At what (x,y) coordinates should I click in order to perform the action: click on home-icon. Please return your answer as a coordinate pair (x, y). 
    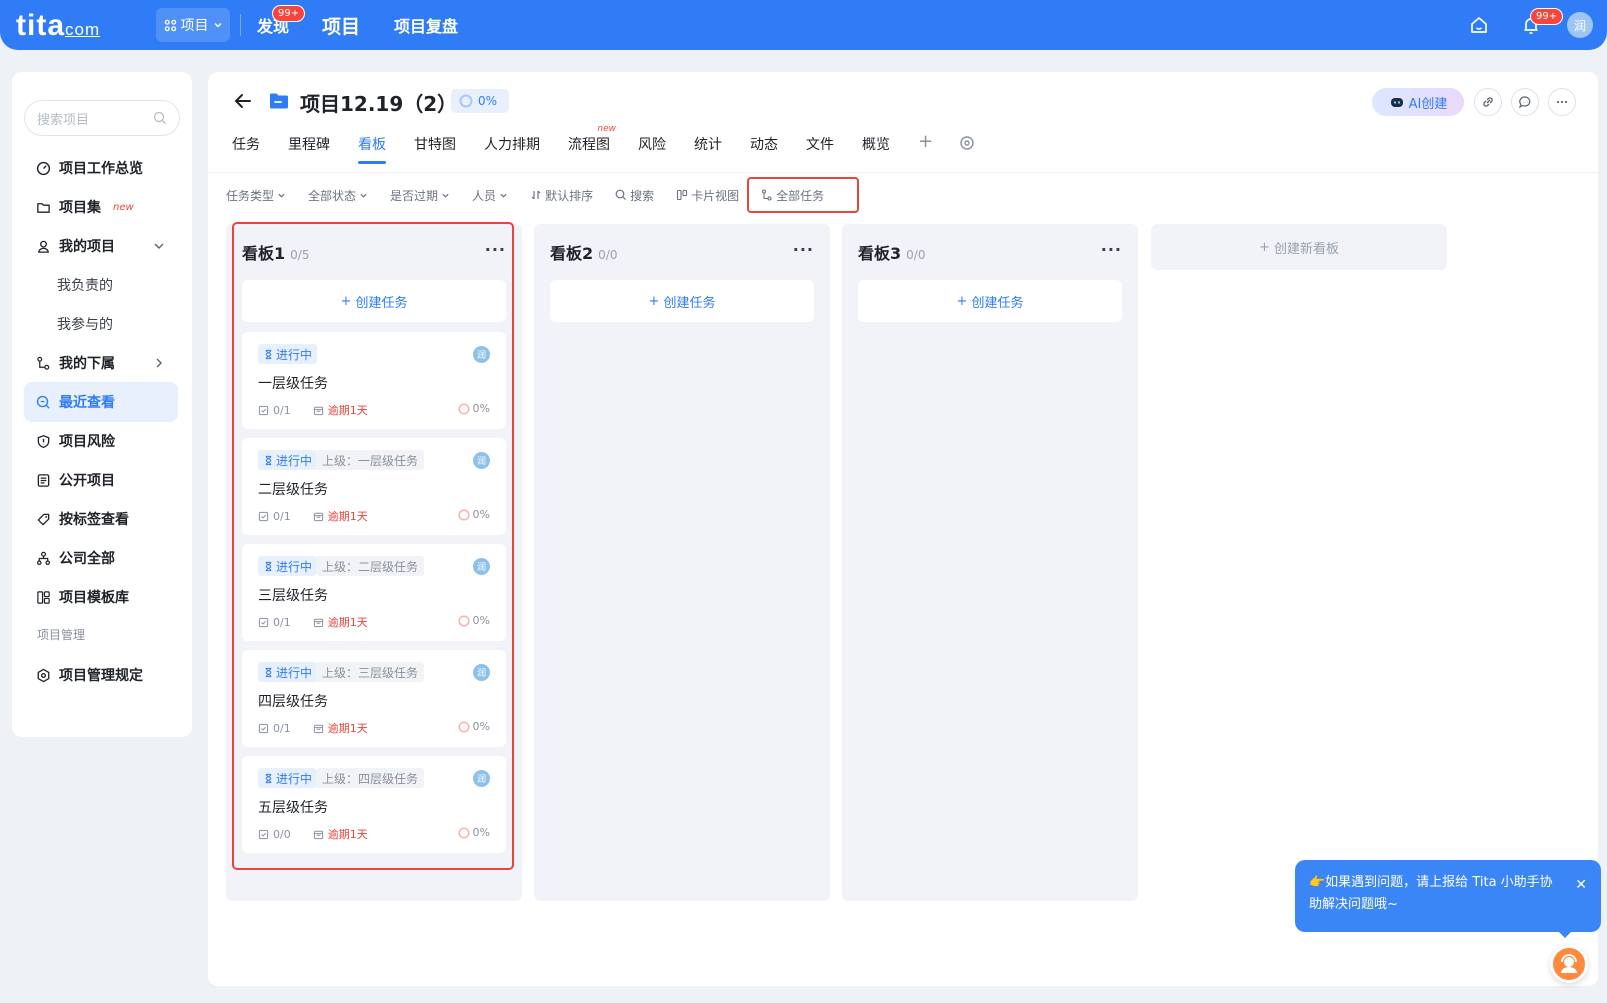
    Looking at the image, I should click on (1479, 25).